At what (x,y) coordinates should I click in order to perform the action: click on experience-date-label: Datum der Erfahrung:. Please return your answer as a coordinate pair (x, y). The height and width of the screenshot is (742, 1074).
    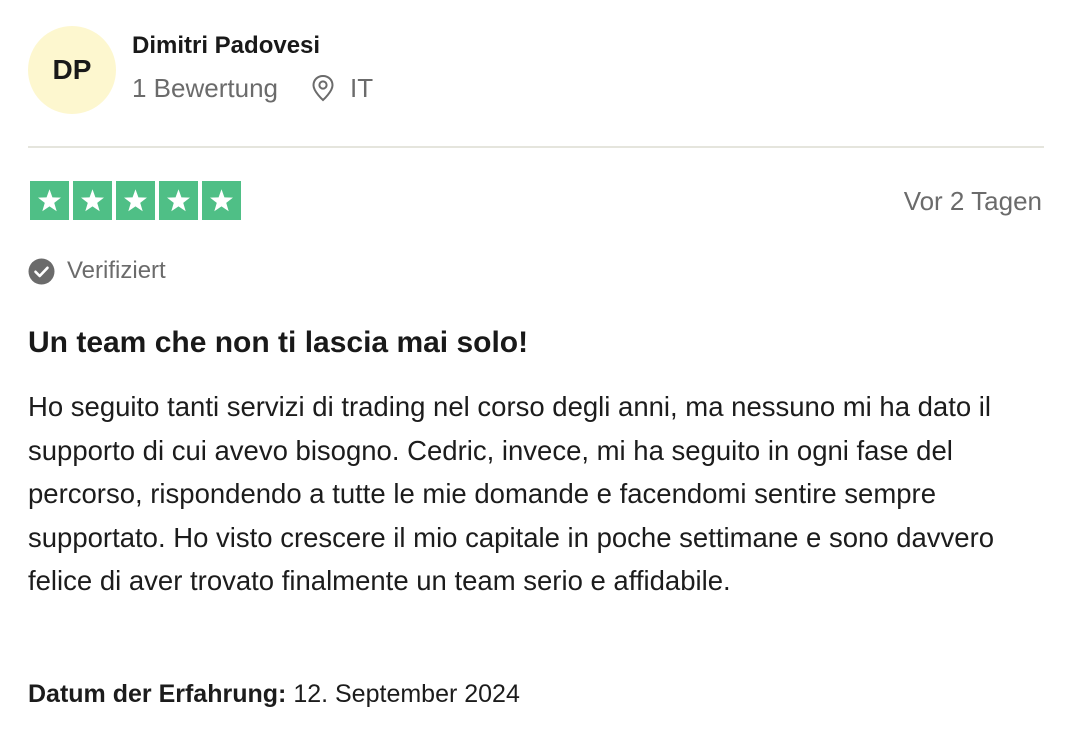
    Looking at the image, I should click on (157, 694).